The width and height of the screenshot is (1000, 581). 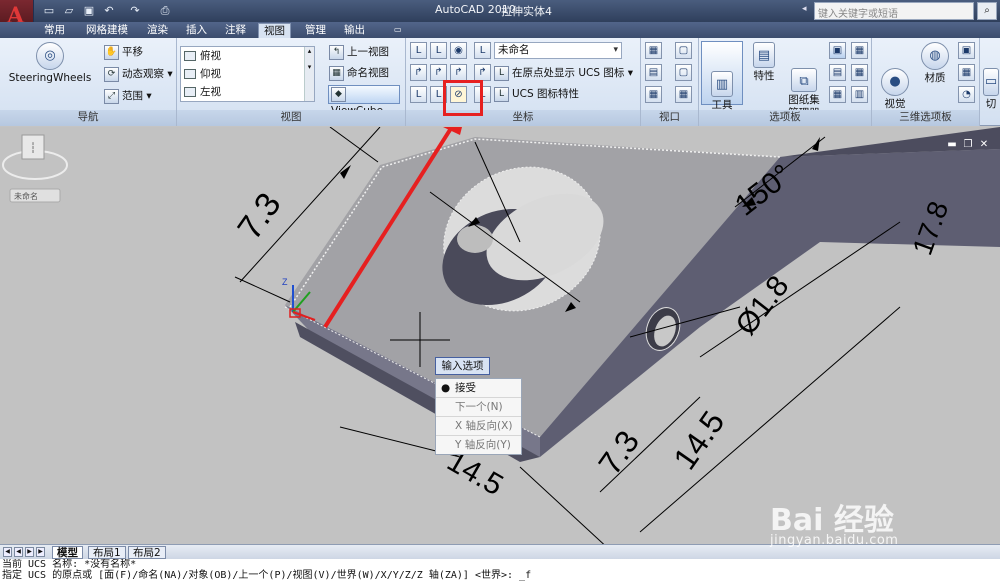 I want to click on view-list-scrollbar: ▴ ▾, so click(x=309, y=74).